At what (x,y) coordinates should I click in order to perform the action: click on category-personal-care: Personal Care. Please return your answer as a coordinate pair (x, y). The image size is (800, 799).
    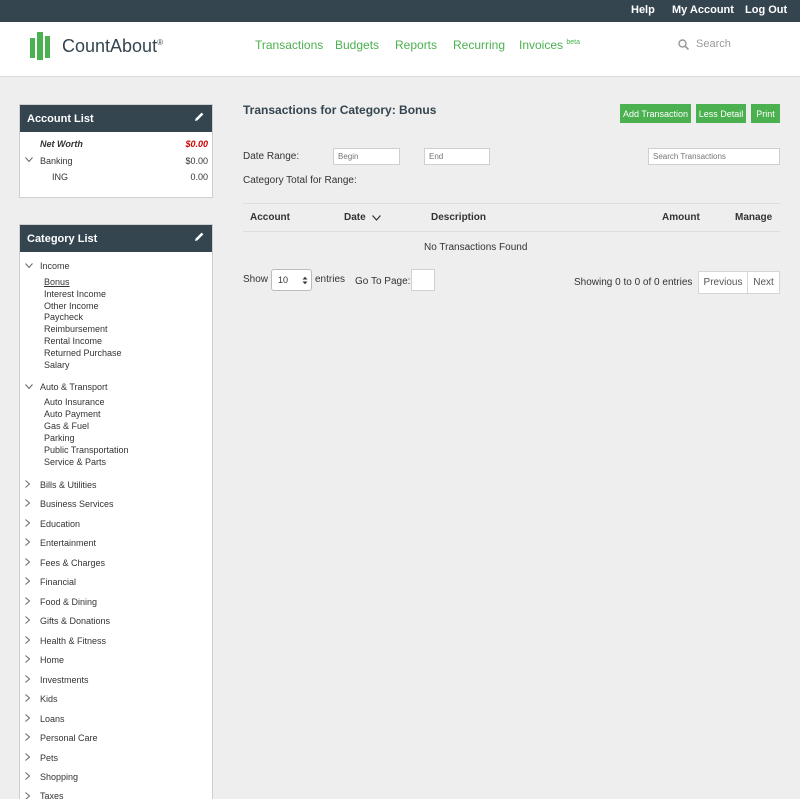
    Looking at the image, I should click on (69, 738).